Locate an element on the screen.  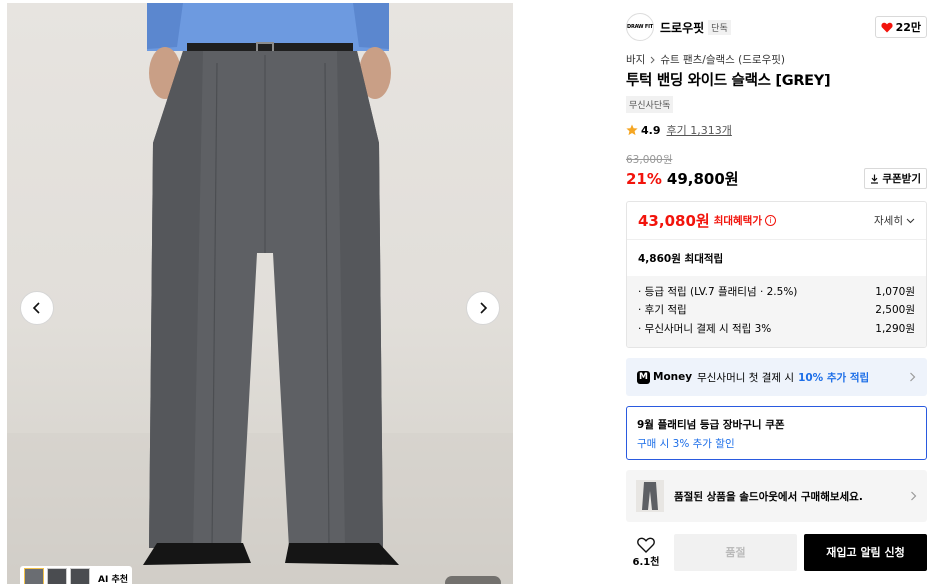
wishlist-button: 6.1천 is located at coordinates (646, 552).